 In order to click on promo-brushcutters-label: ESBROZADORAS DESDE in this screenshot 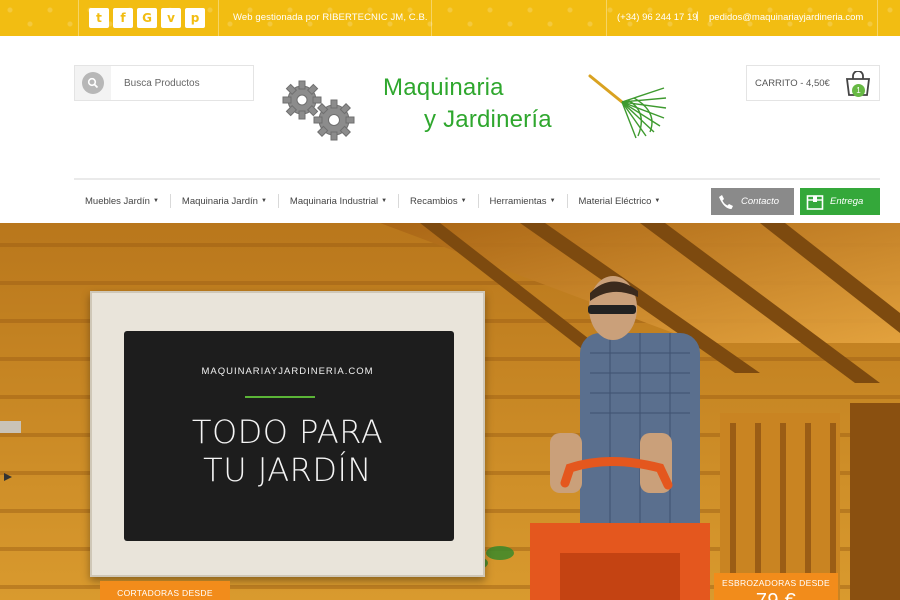, I will do `click(776, 583)`.